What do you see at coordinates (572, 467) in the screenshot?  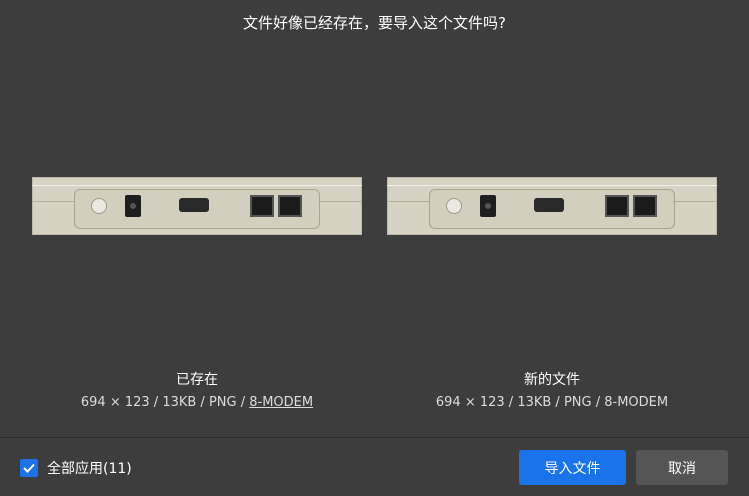 I see `import-button: 导入文件` at bounding box center [572, 467].